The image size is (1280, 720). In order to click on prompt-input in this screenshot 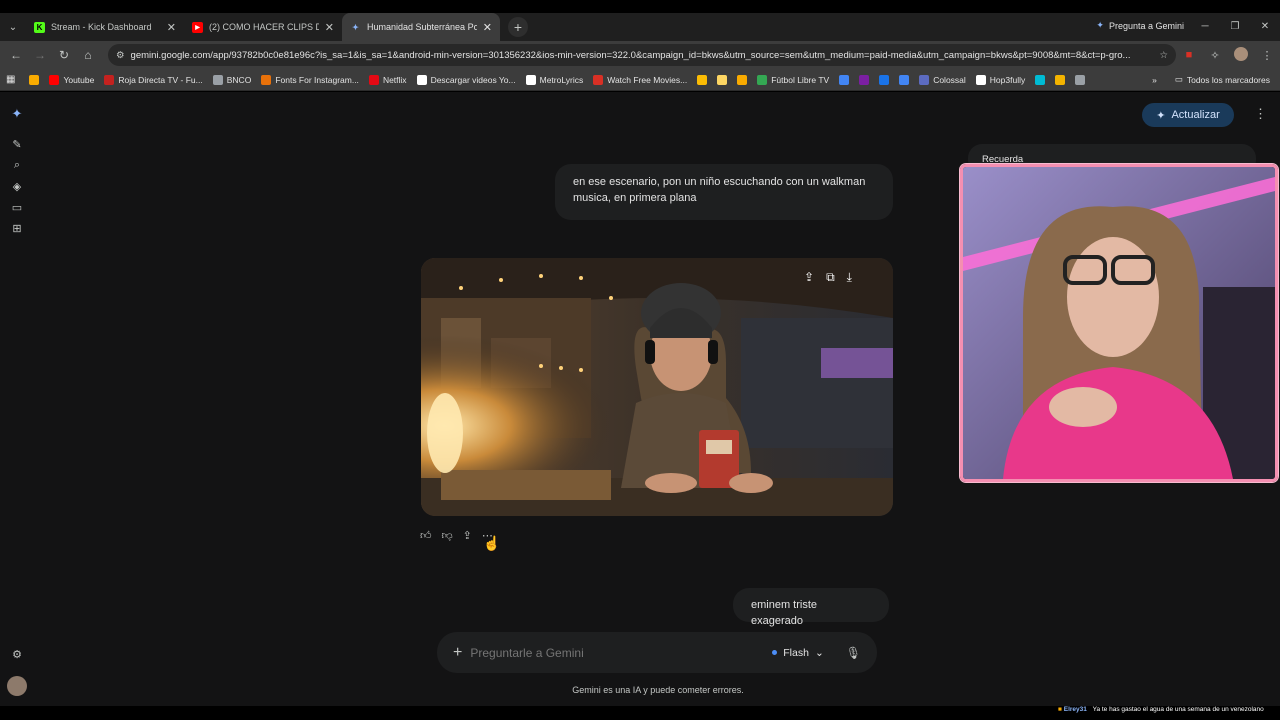, I will do `click(621, 652)`.